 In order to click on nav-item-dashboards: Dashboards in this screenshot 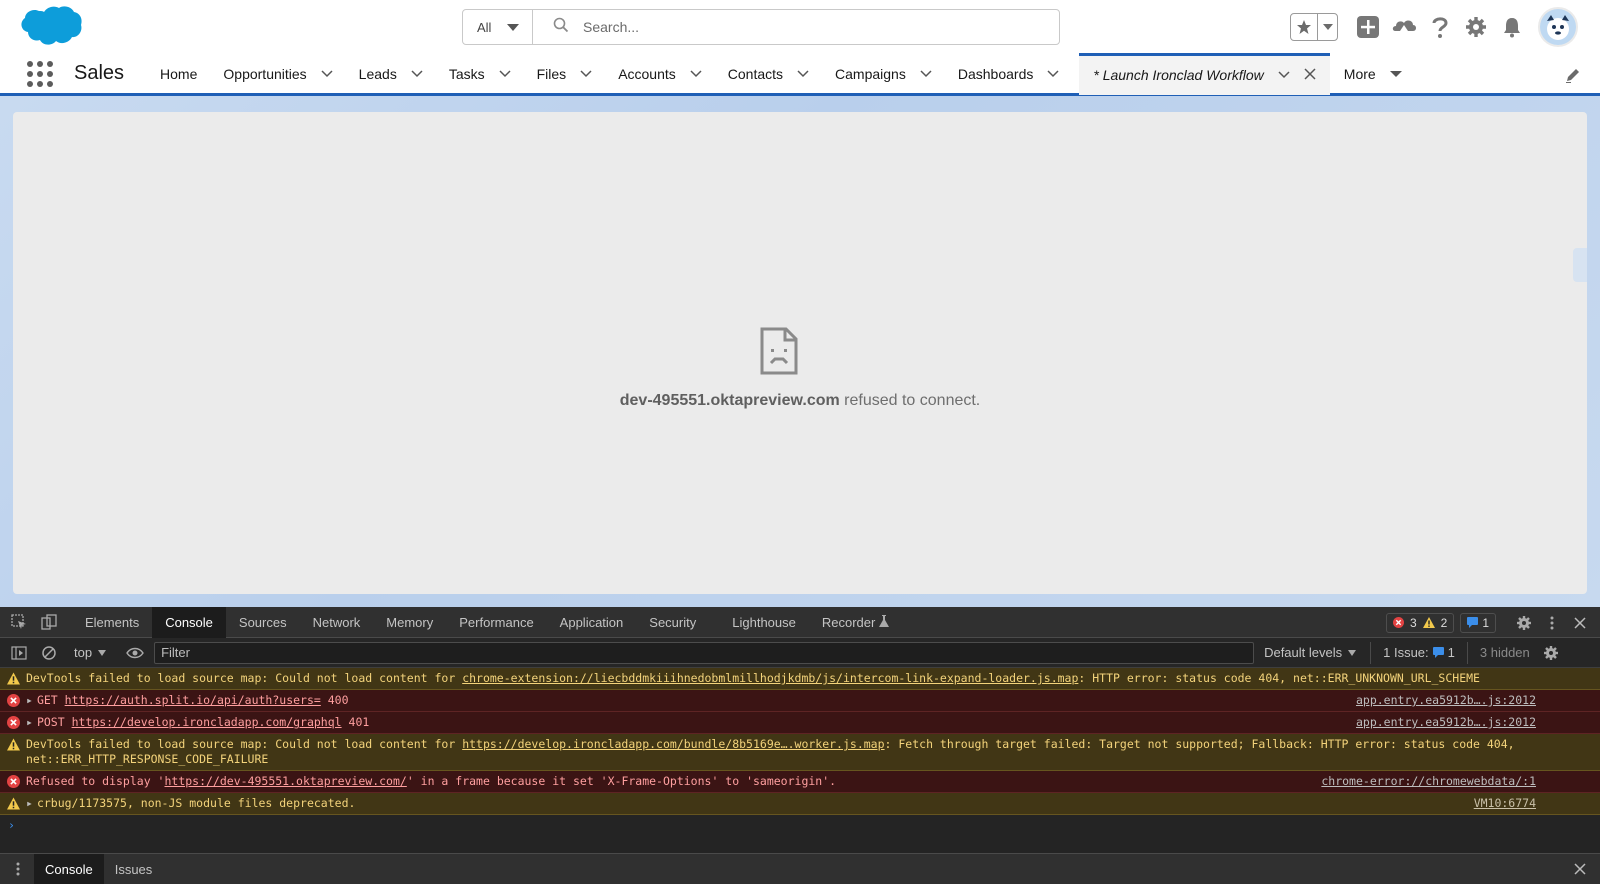, I will do `click(1009, 74)`.